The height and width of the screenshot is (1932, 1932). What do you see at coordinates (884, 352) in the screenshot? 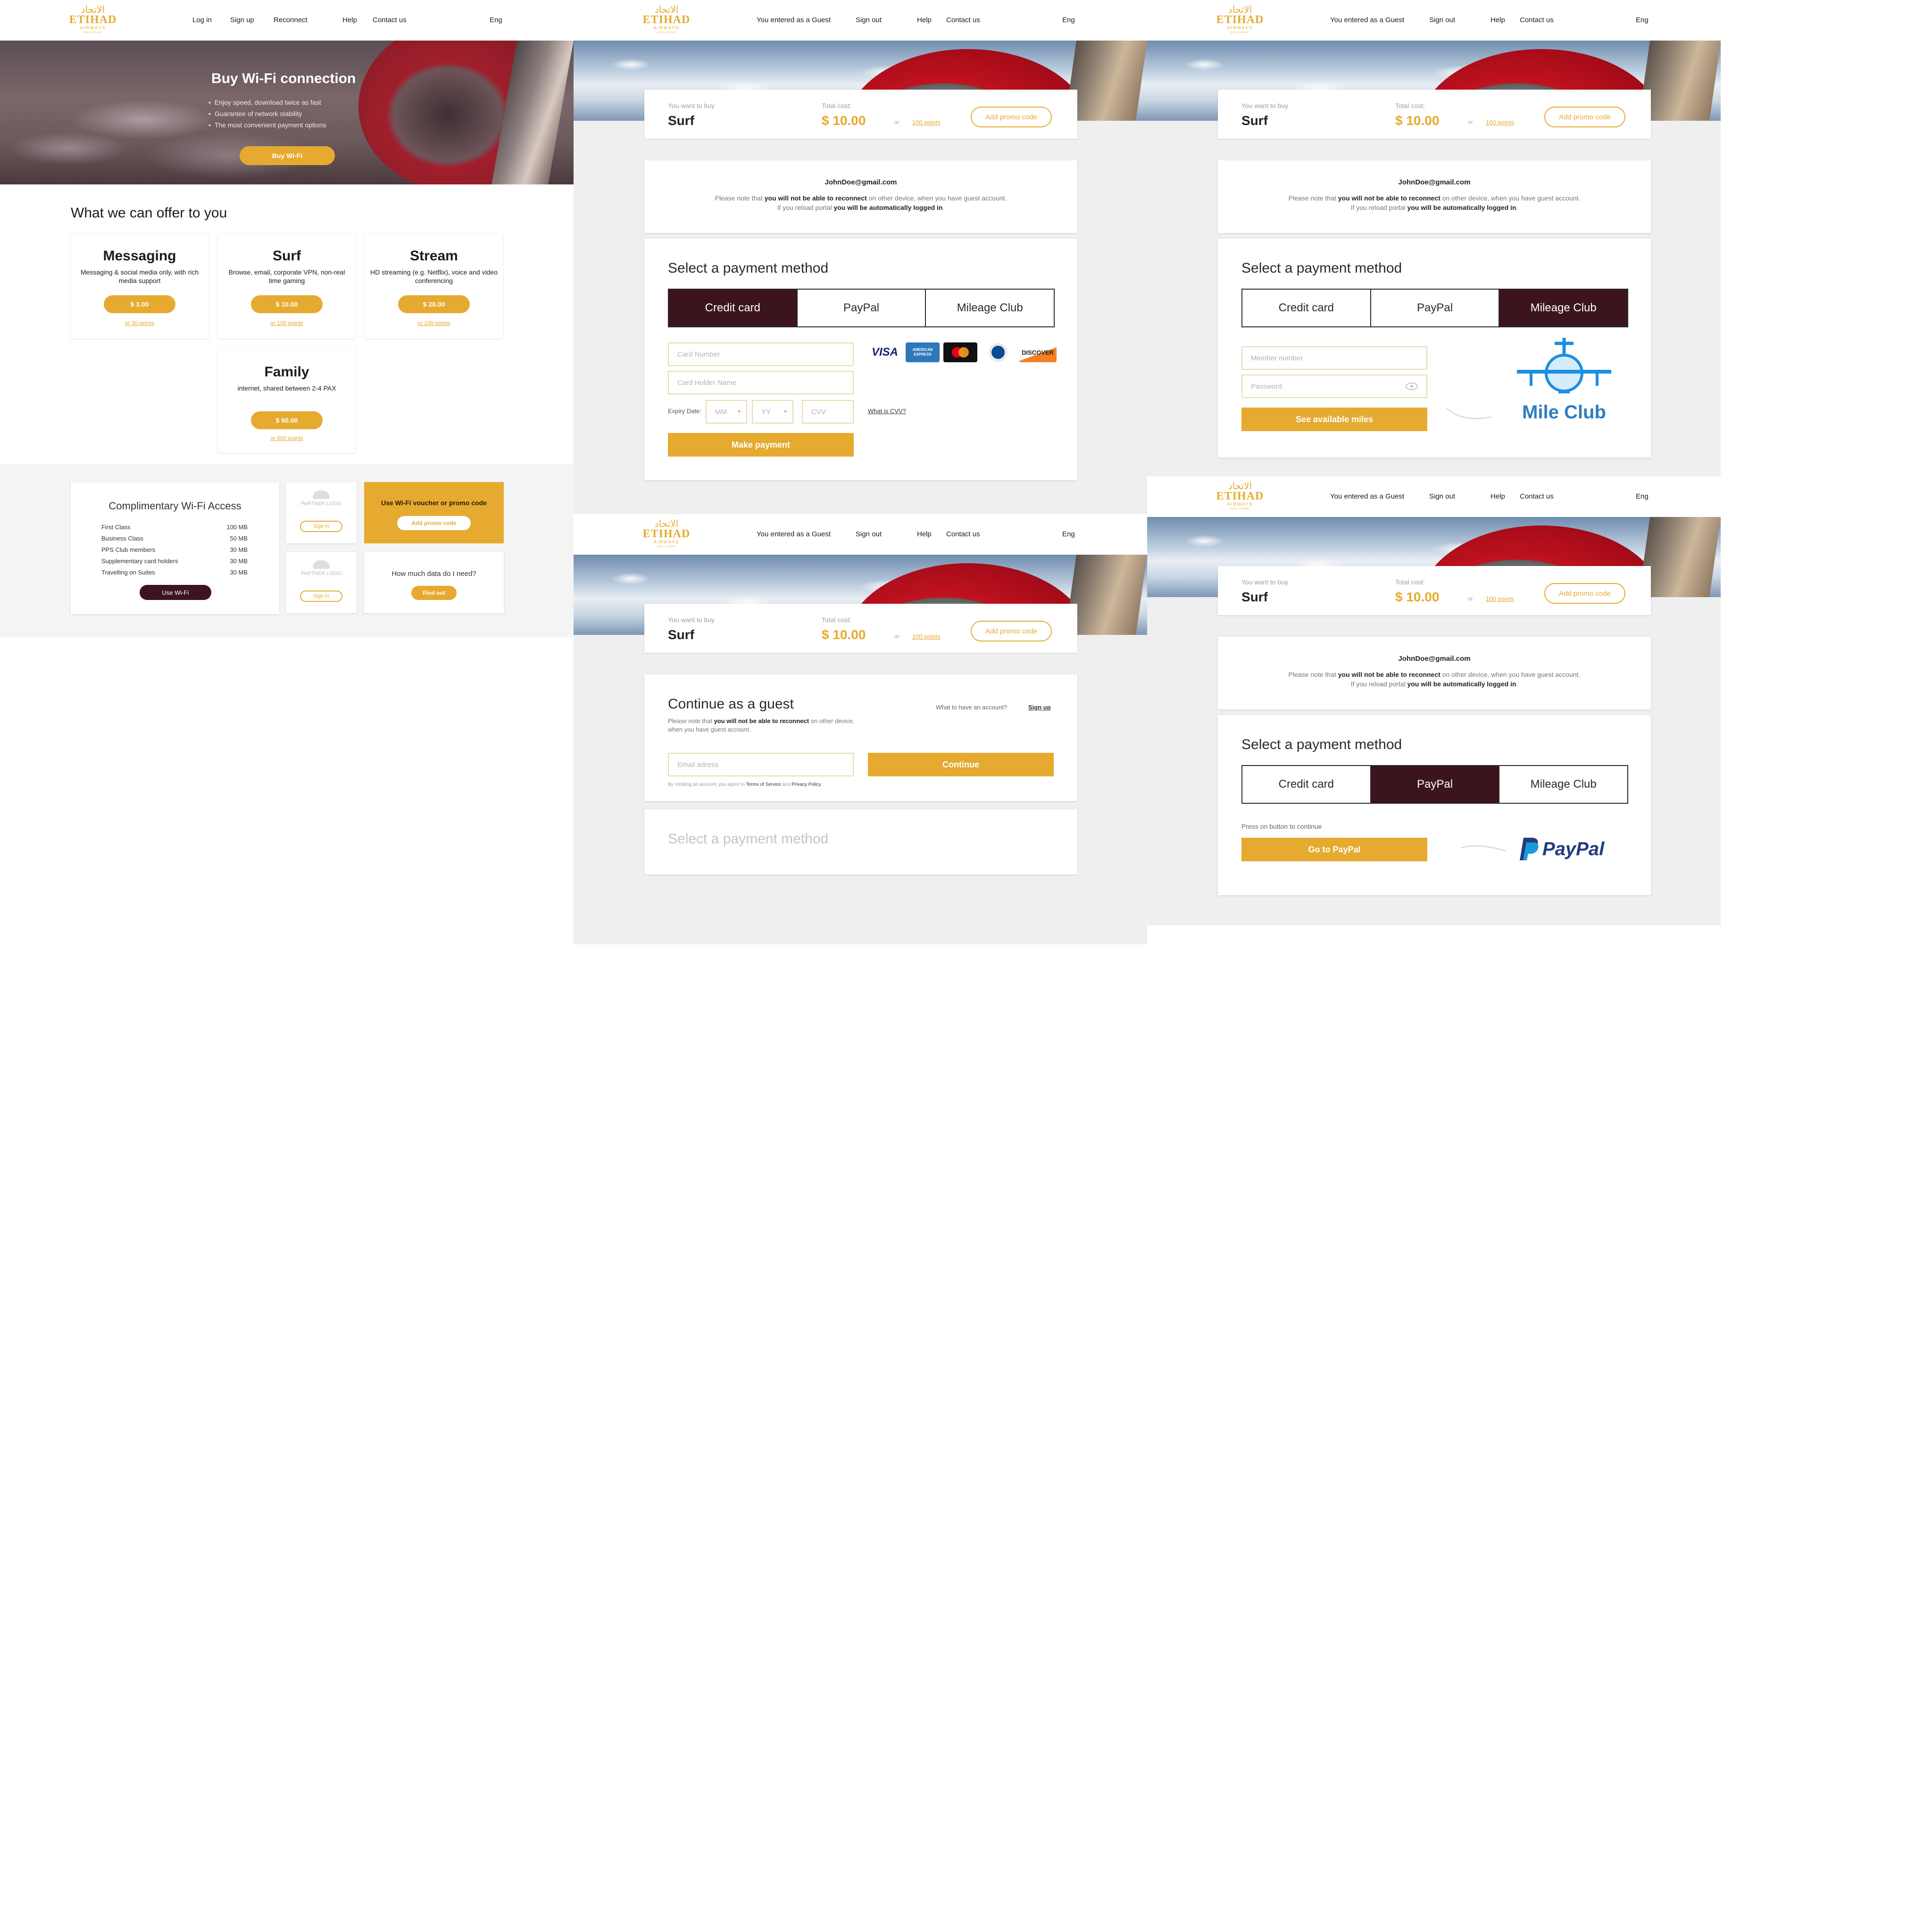
I see `visa-logo-icon: VISA` at bounding box center [884, 352].